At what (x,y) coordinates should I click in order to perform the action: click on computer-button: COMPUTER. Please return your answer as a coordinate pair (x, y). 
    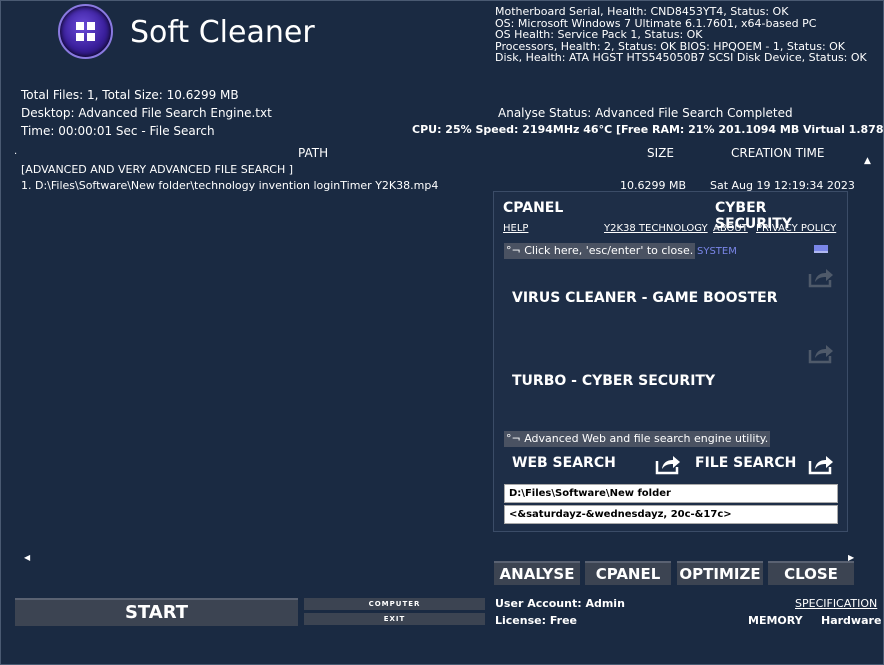
    Looking at the image, I should click on (394, 604).